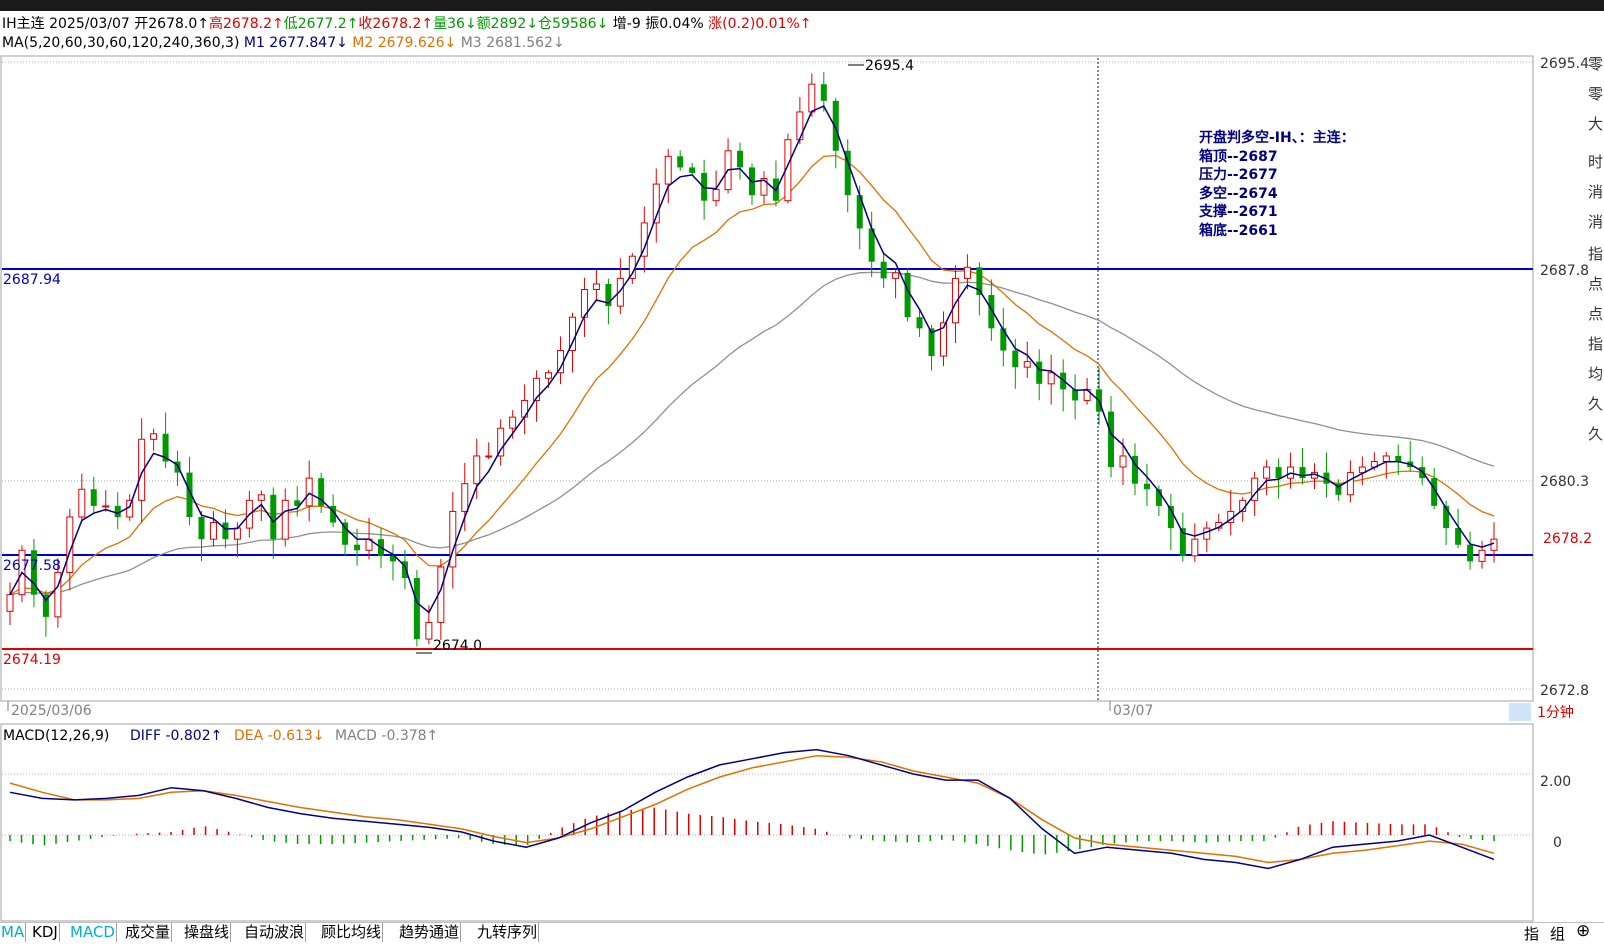 The height and width of the screenshot is (944, 1604). I want to click on tab-gmma: 顾比均线, so click(352, 932).